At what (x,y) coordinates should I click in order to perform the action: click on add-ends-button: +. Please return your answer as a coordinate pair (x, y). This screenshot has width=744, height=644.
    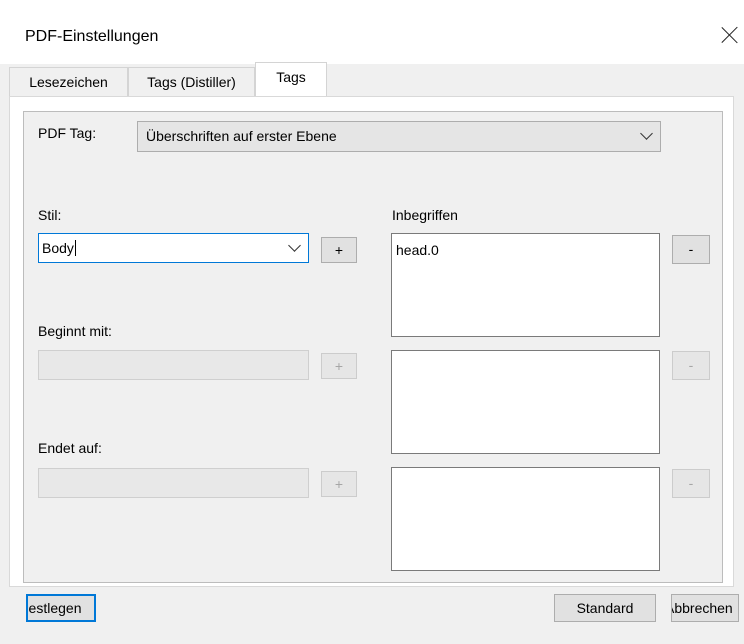
    Looking at the image, I should click on (339, 484).